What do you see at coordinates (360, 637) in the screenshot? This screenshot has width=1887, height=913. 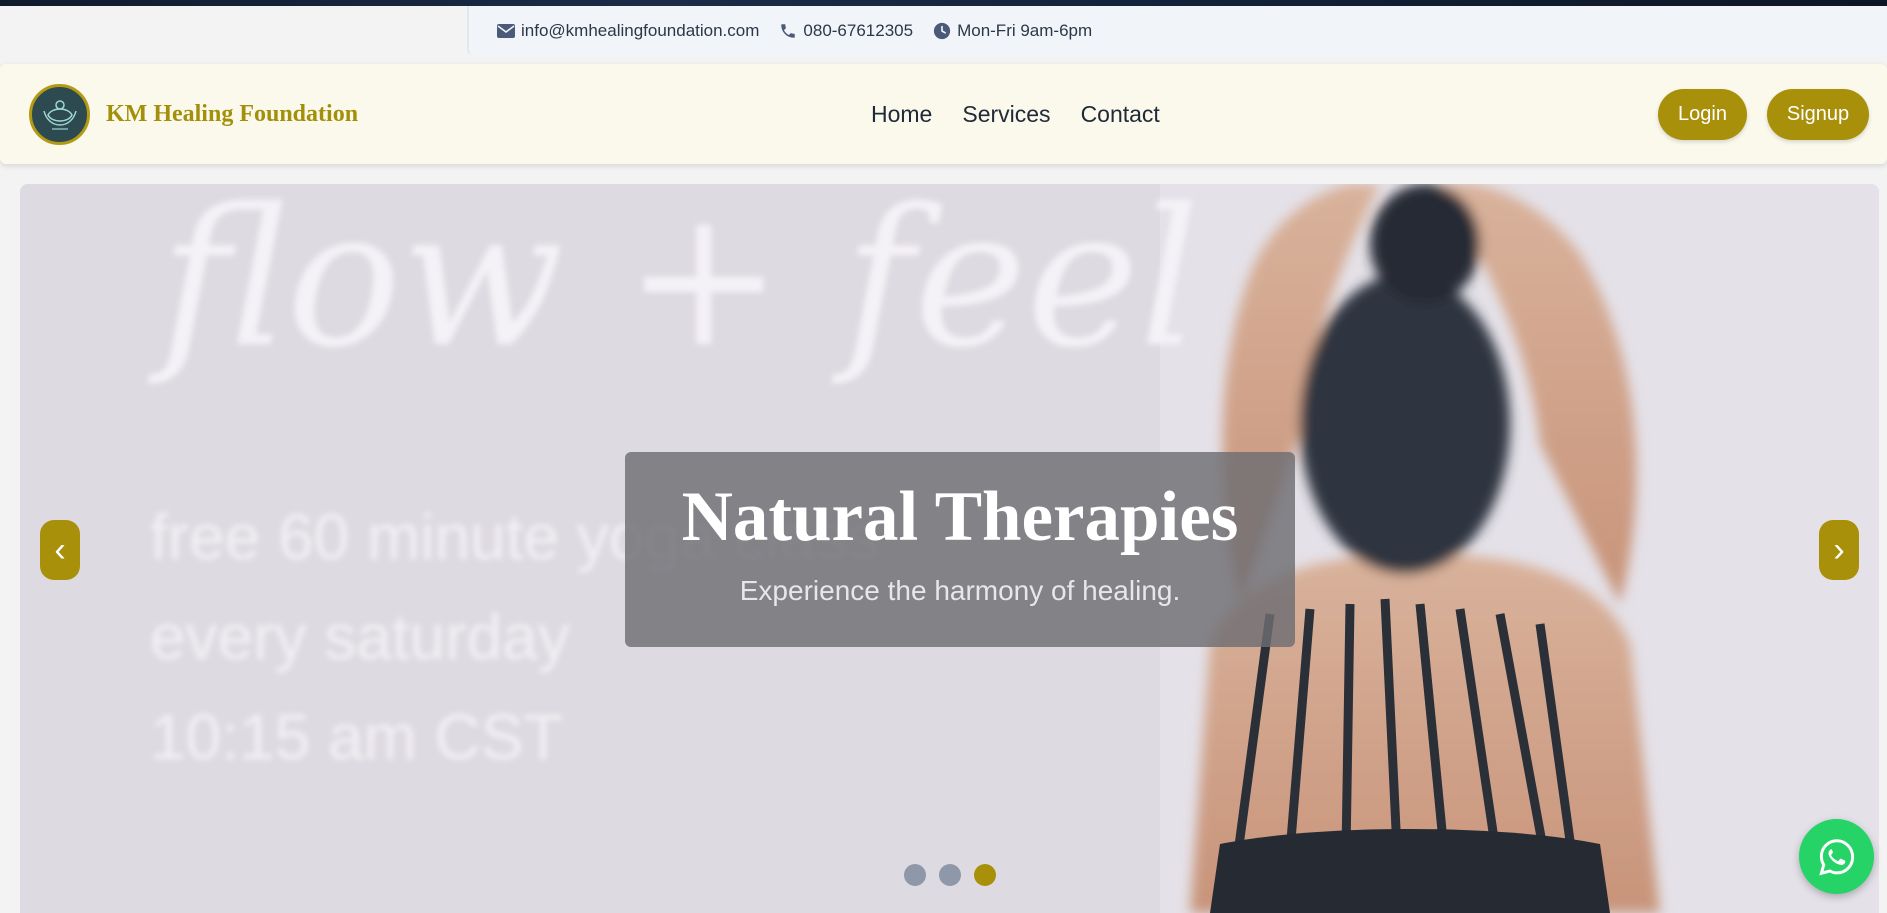 I see `bg-text-saturday: every saturday` at bounding box center [360, 637].